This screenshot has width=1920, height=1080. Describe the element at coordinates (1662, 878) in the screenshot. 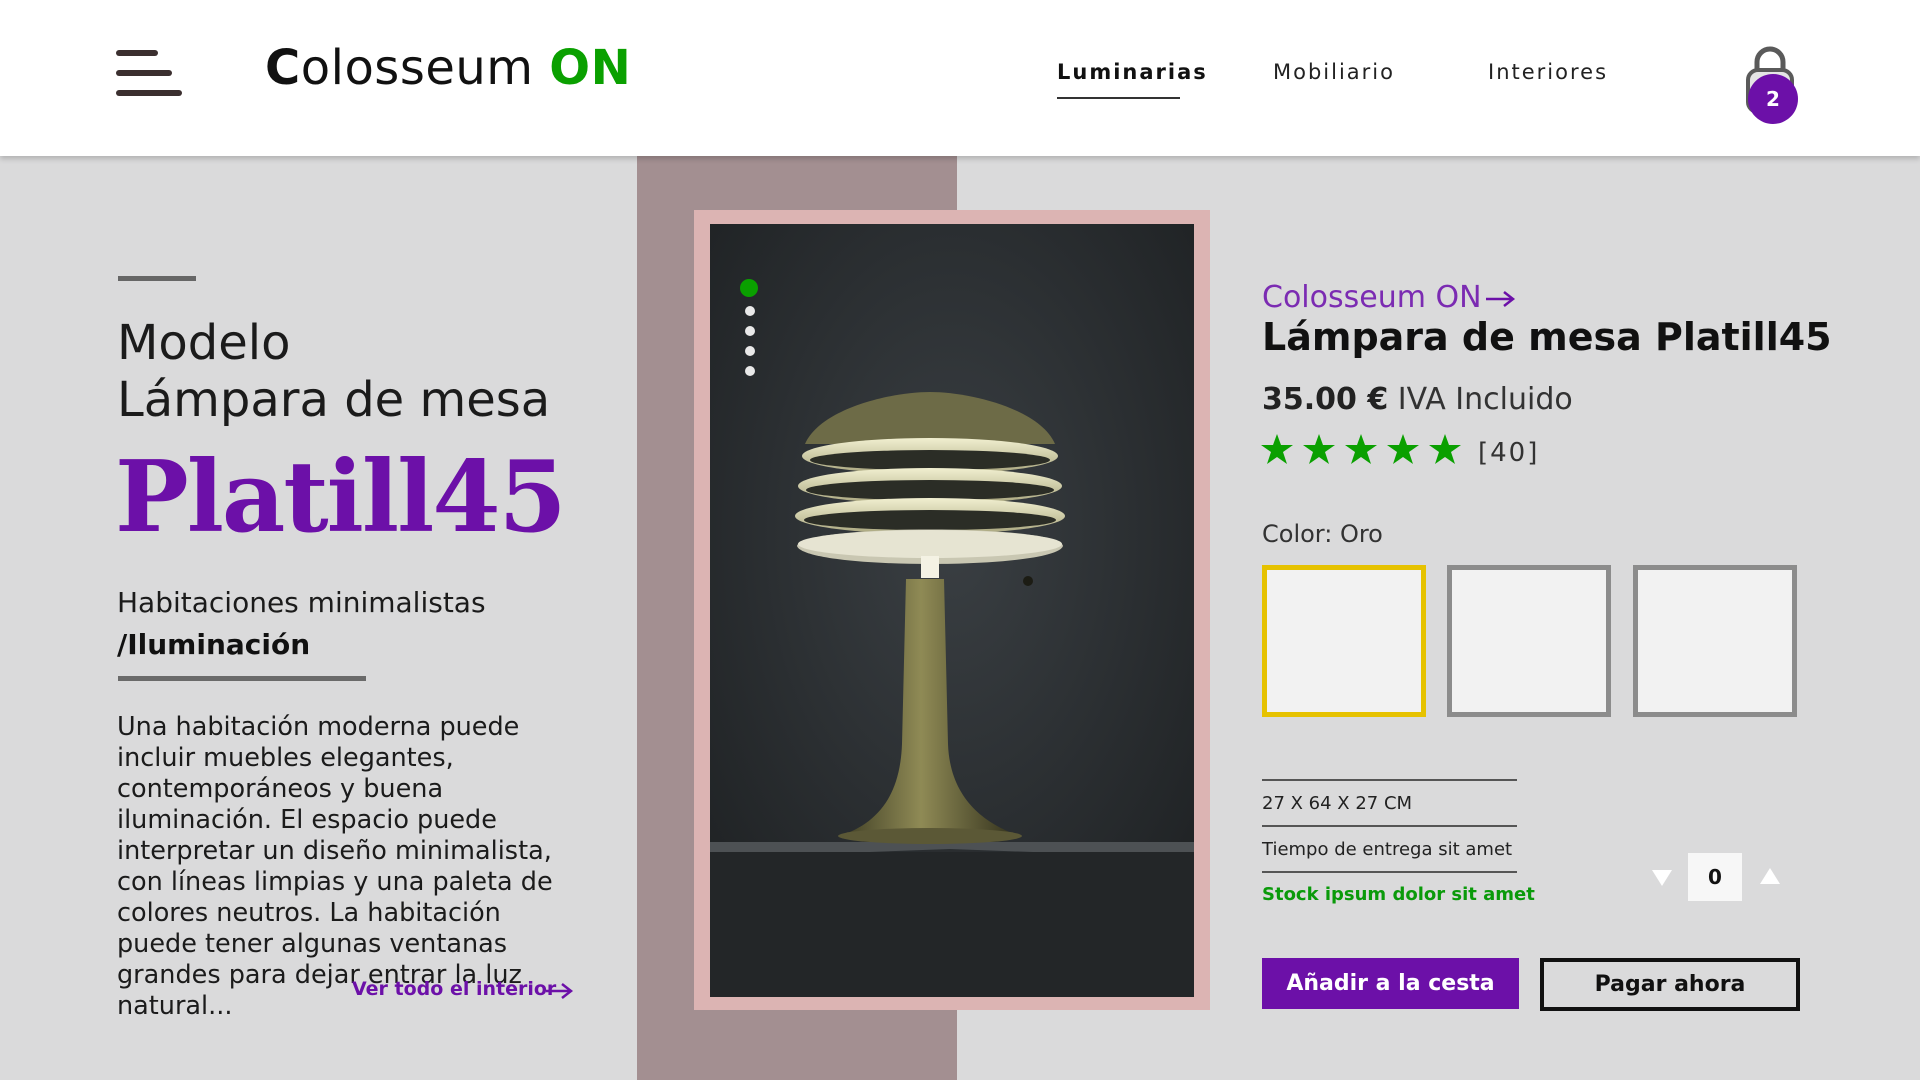

I see `quantity-decrease-icon` at that location.